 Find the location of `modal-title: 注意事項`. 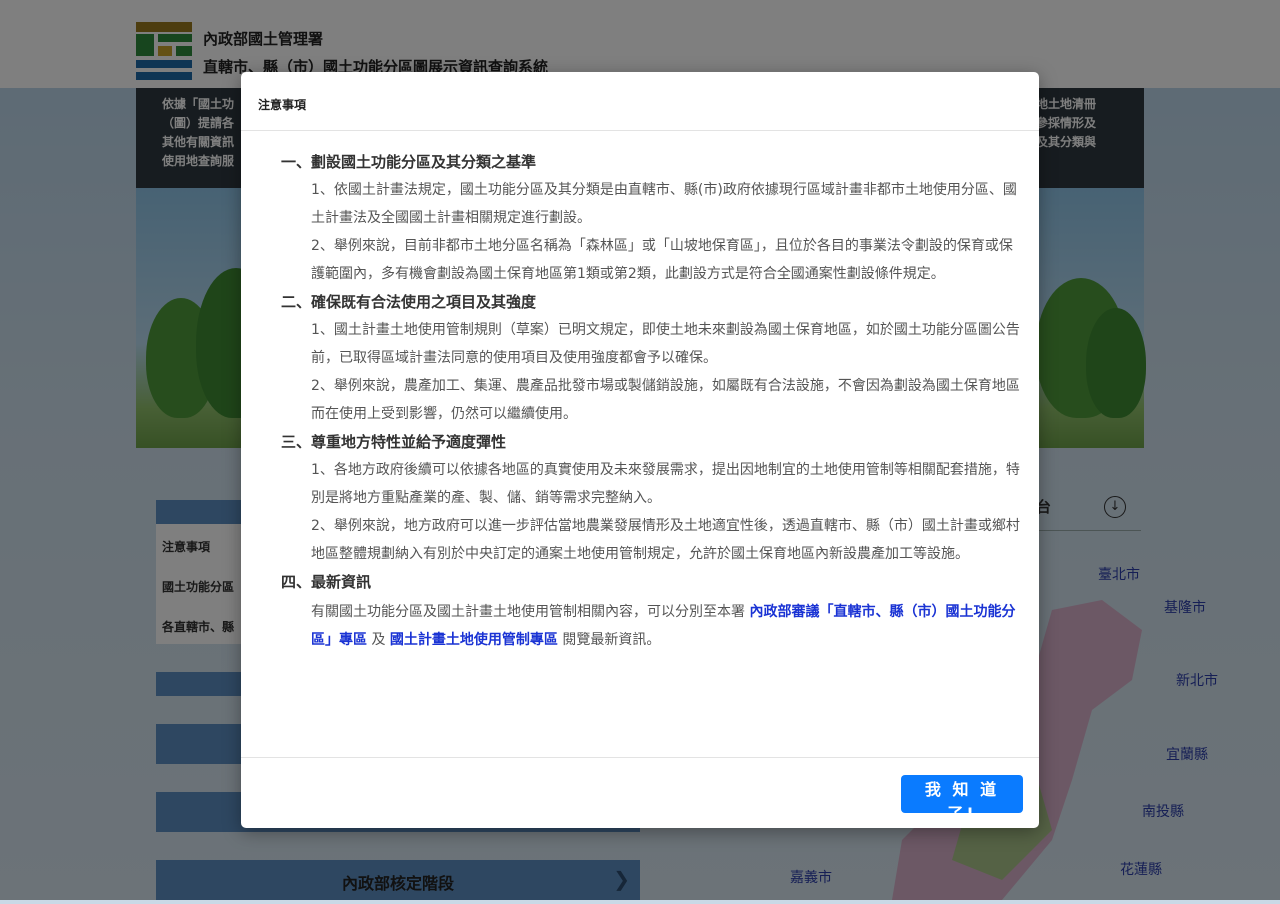

modal-title: 注意事項 is located at coordinates (282, 105).